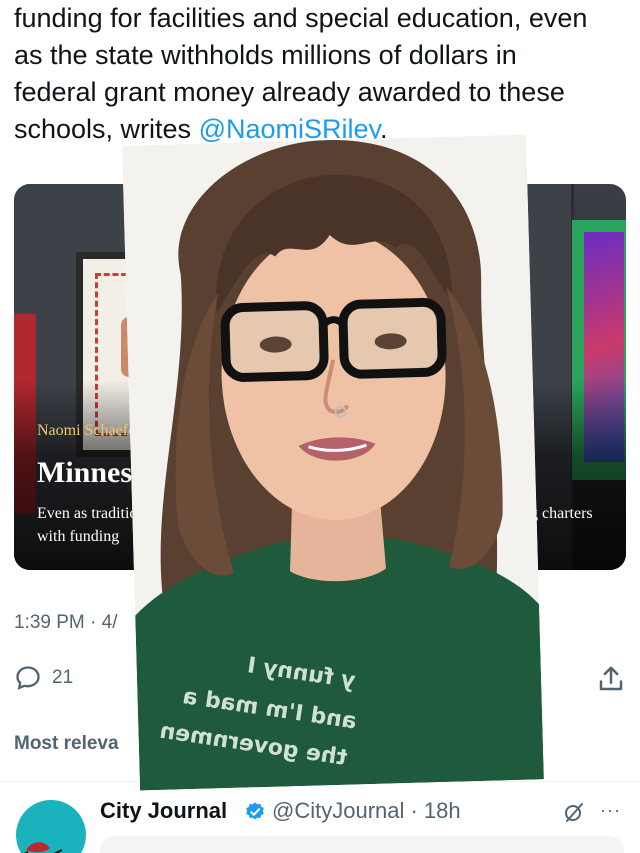 This screenshot has height=853, width=640. Describe the element at coordinates (611, 679) in the screenshot. I see `share-icon` at that location.